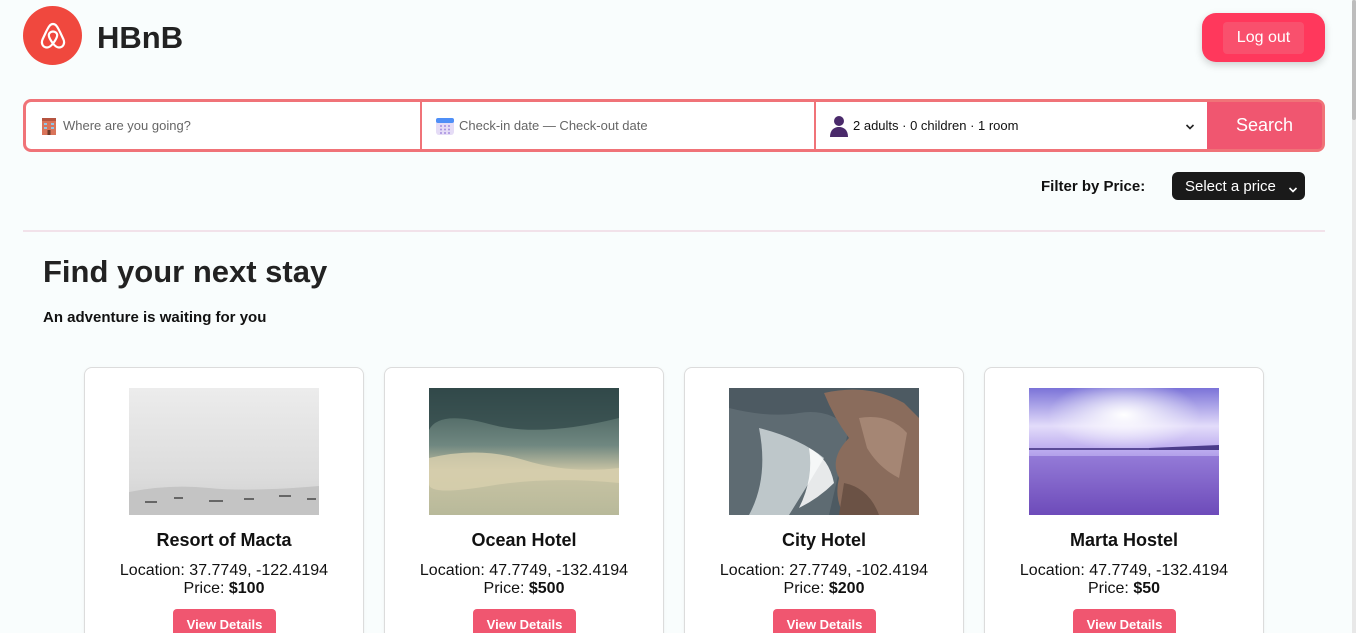 The image size is (1356, 633). Describe the element at coordinates (839, 126) in the screenshot. I see `person-icon` at that location.